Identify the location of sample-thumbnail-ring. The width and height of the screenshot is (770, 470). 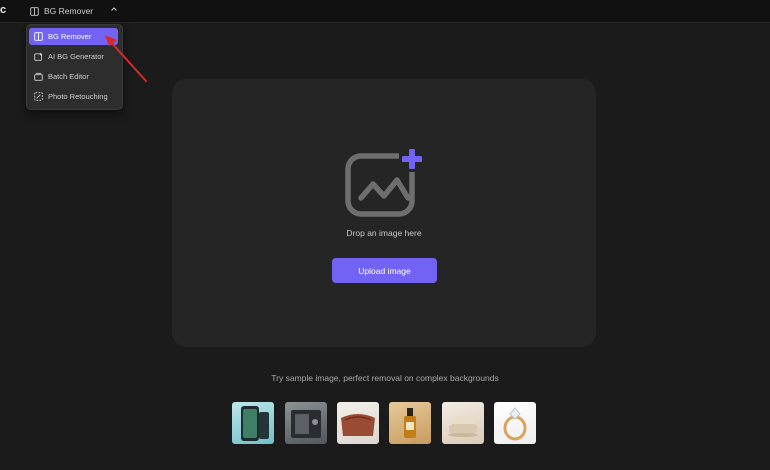
(515, 423).